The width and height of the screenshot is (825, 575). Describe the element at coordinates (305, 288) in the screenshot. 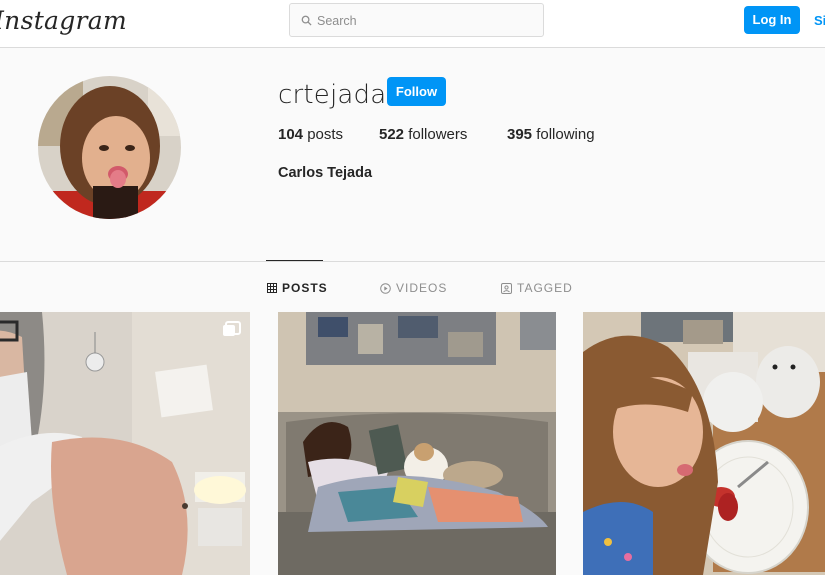

I see `tab-posts-label: POSTS` at that location.